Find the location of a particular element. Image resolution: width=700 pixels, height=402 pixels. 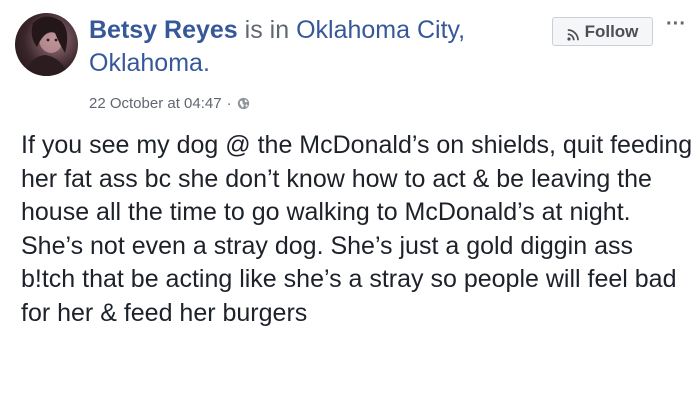

avatar is located at coordinates (46, 44).